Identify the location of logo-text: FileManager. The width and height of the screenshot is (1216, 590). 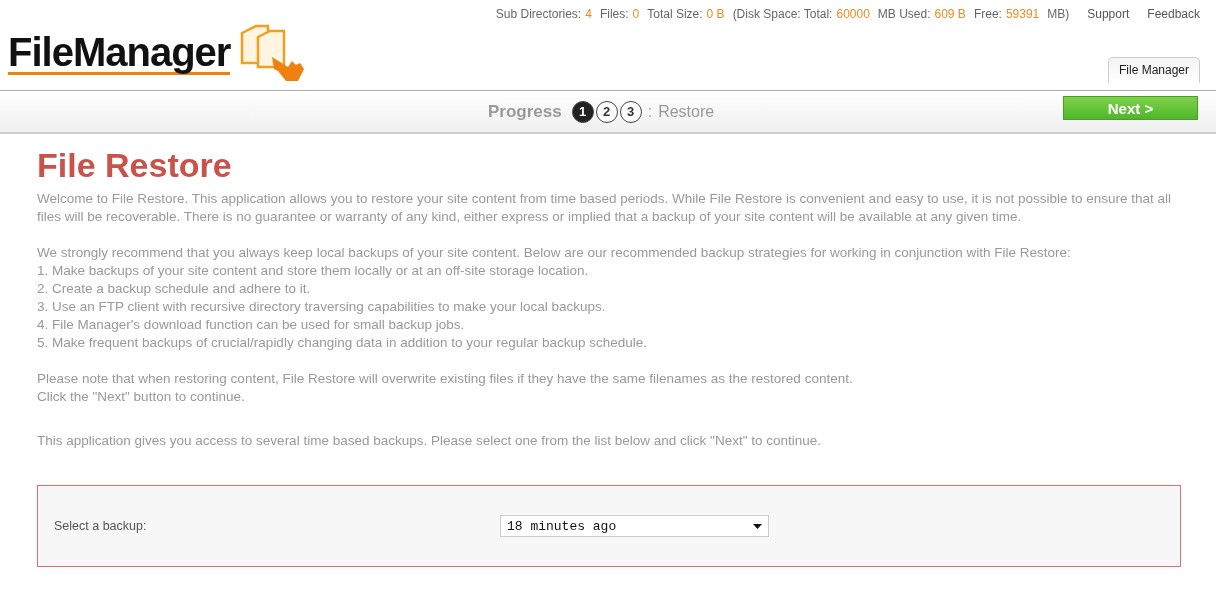
(119, 53).